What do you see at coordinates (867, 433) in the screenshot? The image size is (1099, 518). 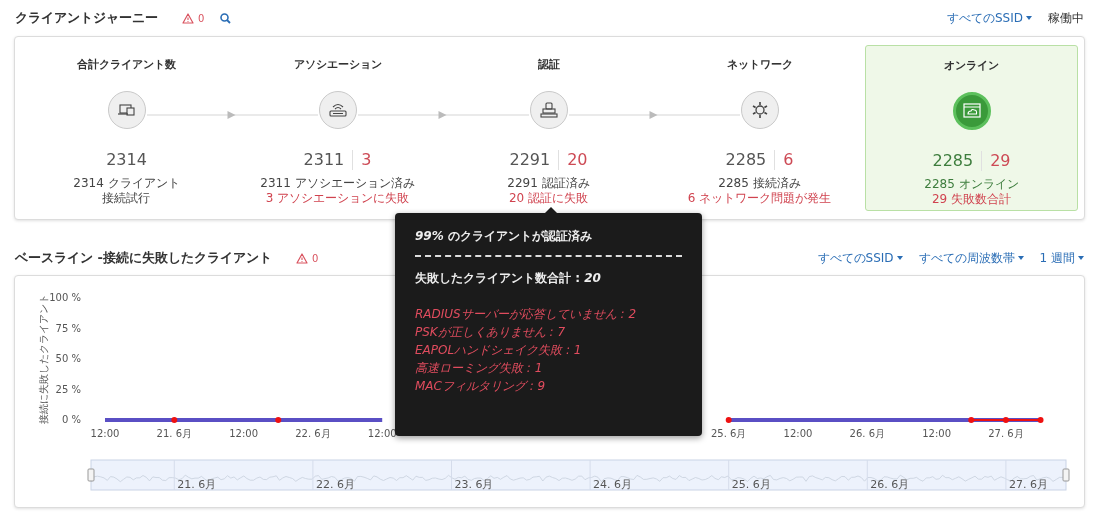 I see `x-tick-label: 26. 6月` at bounding box center [867, 433].